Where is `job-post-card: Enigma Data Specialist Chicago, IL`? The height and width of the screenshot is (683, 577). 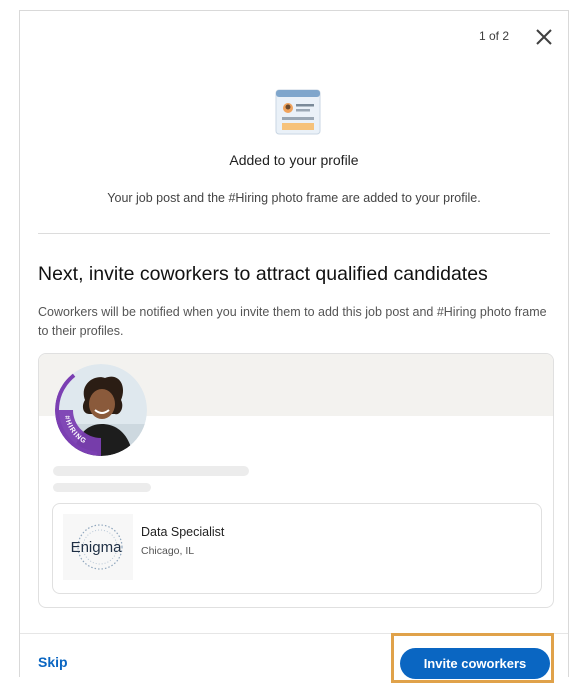
job-post-card: Enigma Data Specialist Chicago, IL is located at coordinates (297, 548).